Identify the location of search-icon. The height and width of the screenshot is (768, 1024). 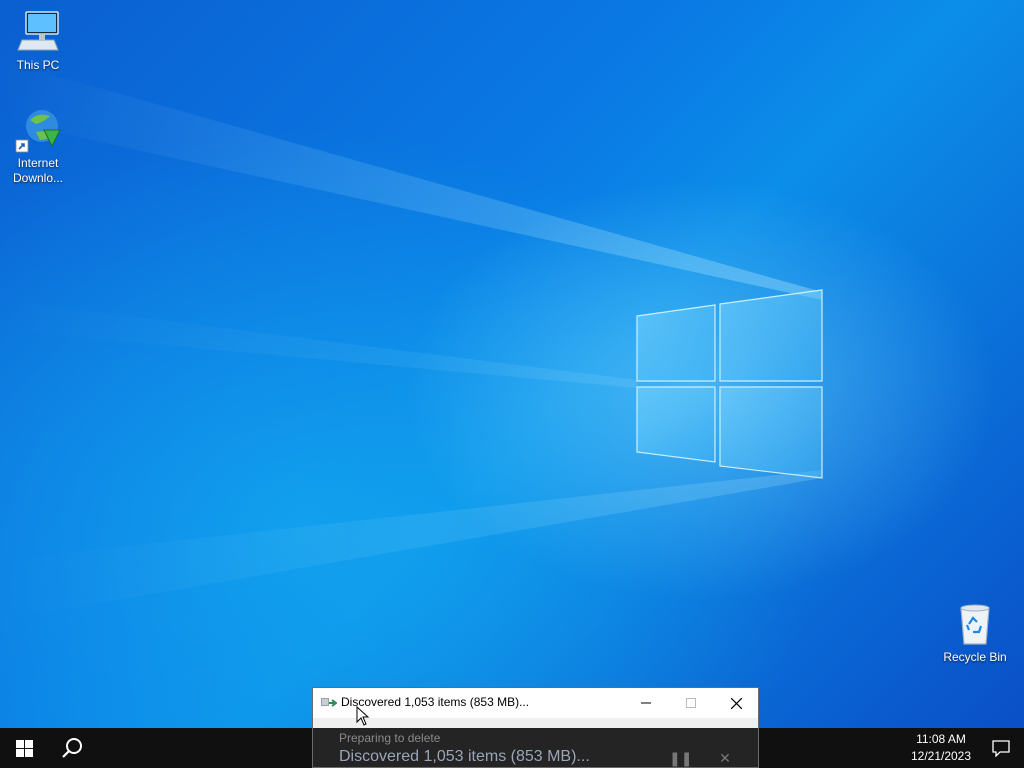
(72, 748).